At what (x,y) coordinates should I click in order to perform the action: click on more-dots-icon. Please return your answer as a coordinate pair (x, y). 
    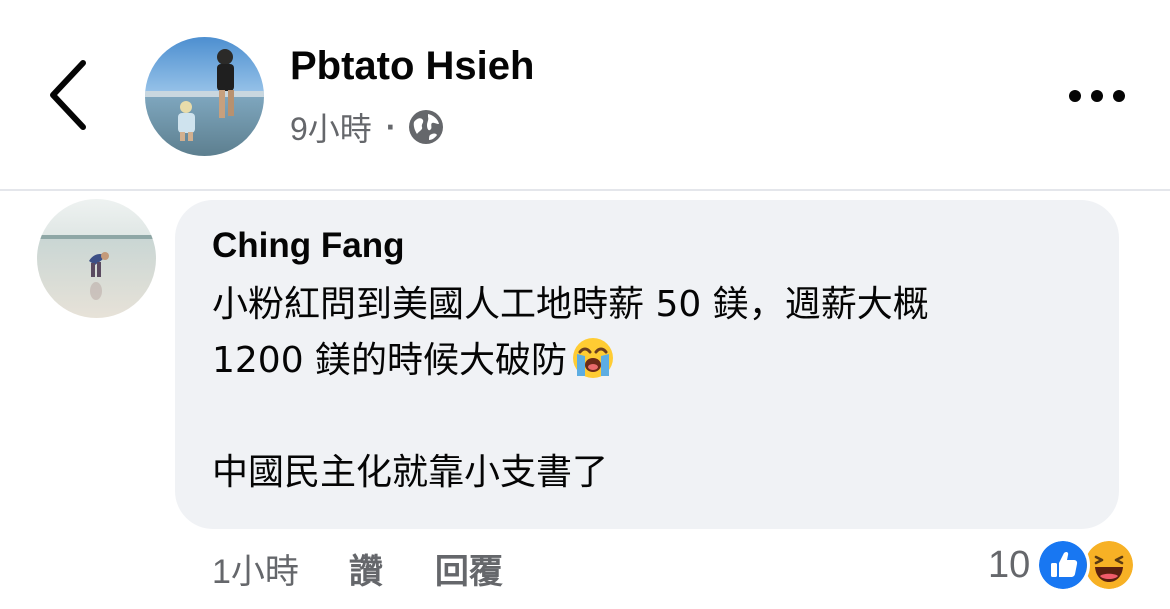
    Looking at the image, I should click on (1097, 96).